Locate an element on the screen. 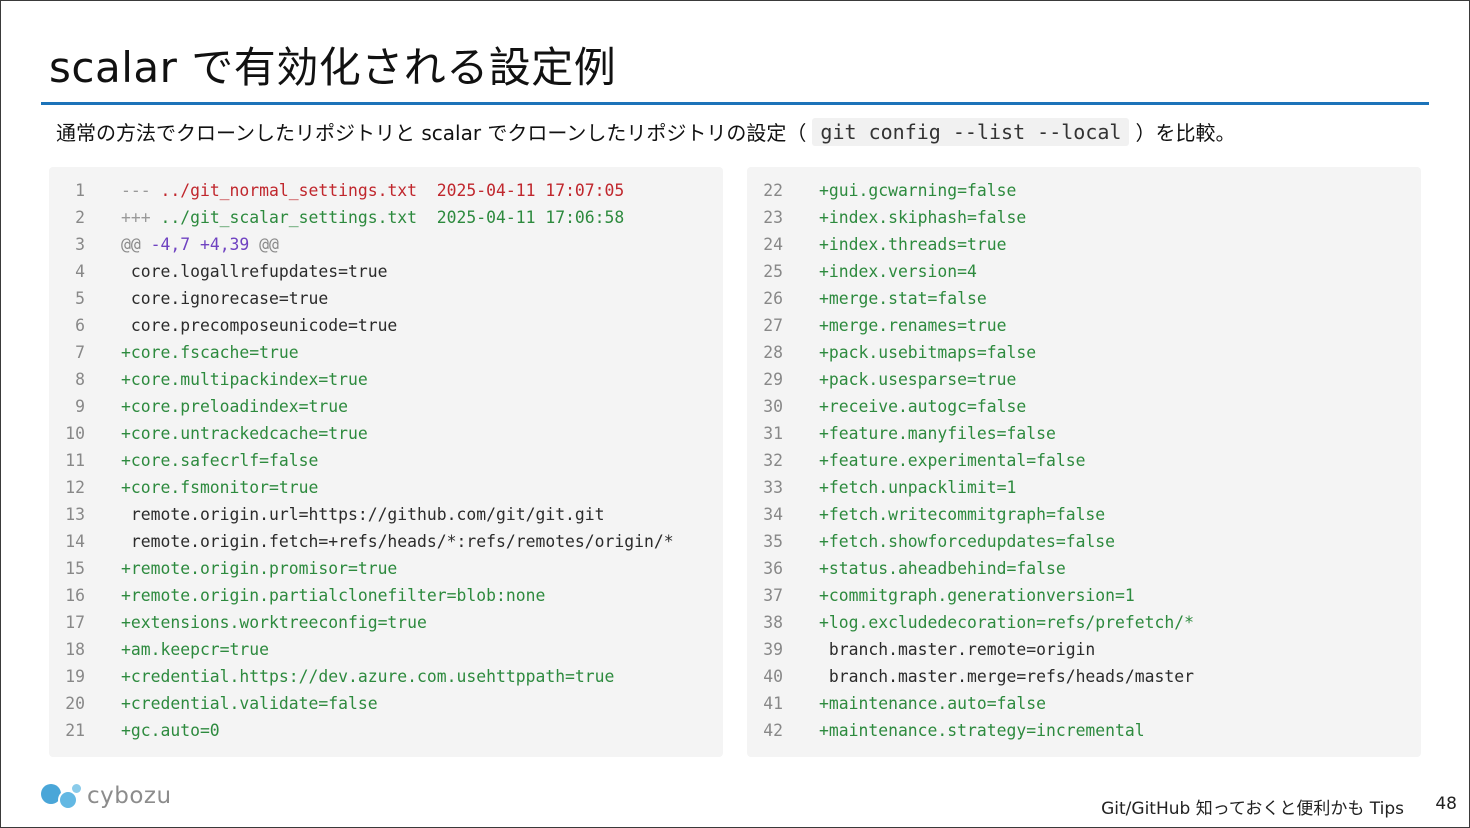 The height and width of the screenshot is (828, 1470). diff-line: 26 +merge.stat=false is located at coordinates (867, 298).